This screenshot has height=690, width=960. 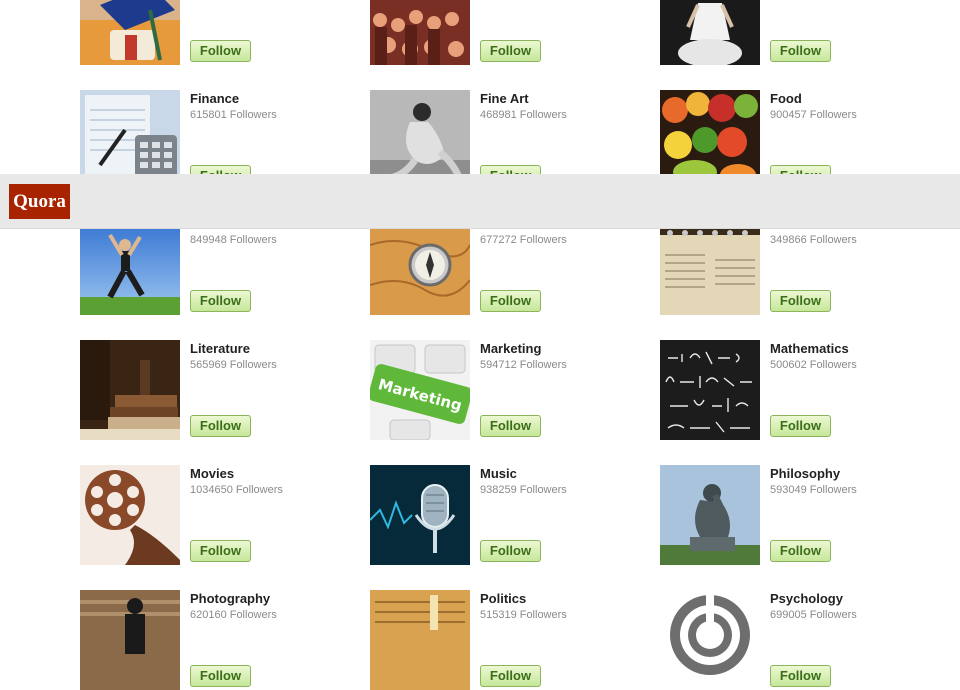 What do you see at coordinates (210, 640) in the screenshot?
I see `topic-card: Photography 620160 Followers Follow` at bounding box center [210, 640].